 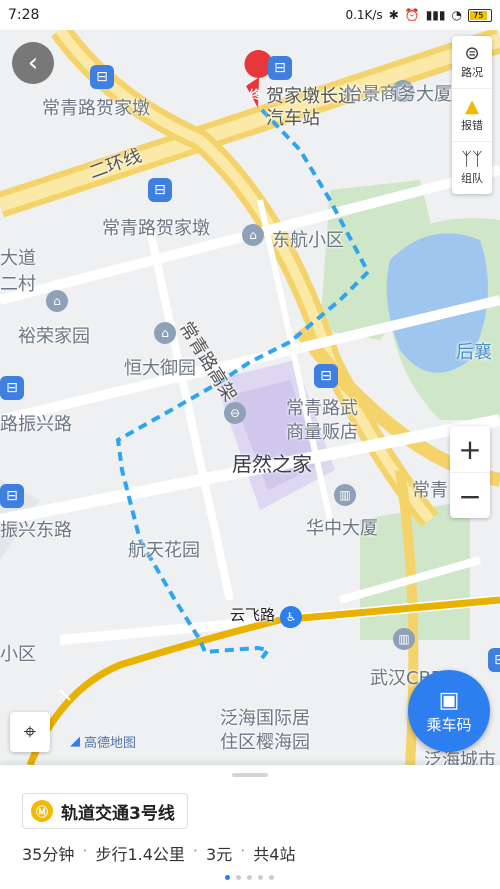 What do you see at coordinates (364, 15) in the screenshot?
I see `network-speed: 0.1K/s` at bounding box center [364, 15].